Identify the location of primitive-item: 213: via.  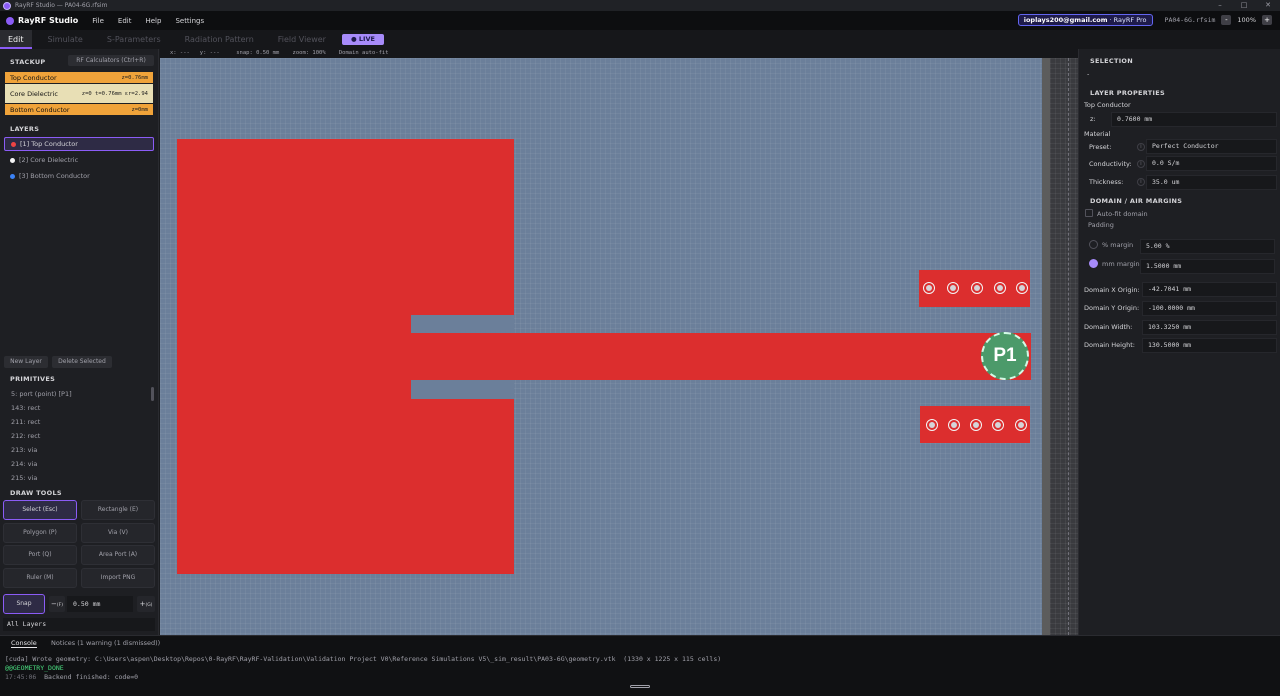
(24, 450).